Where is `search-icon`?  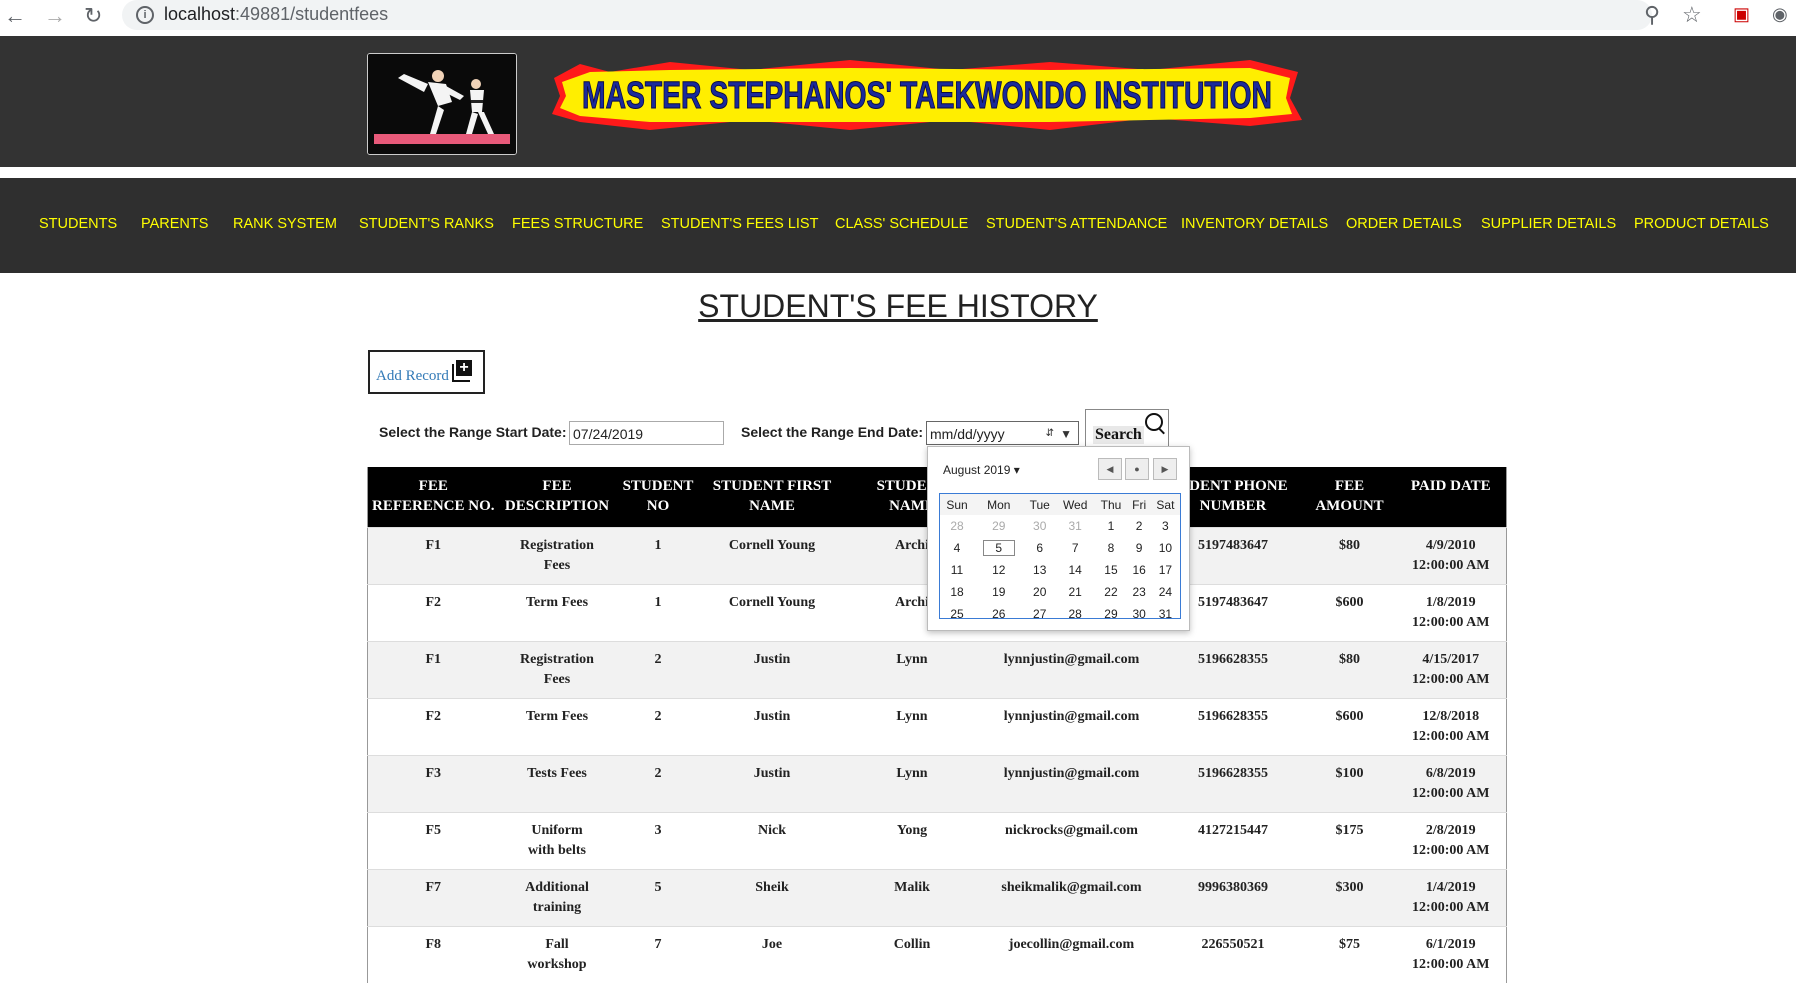 search-icon is located at coordinates (1154, 422).